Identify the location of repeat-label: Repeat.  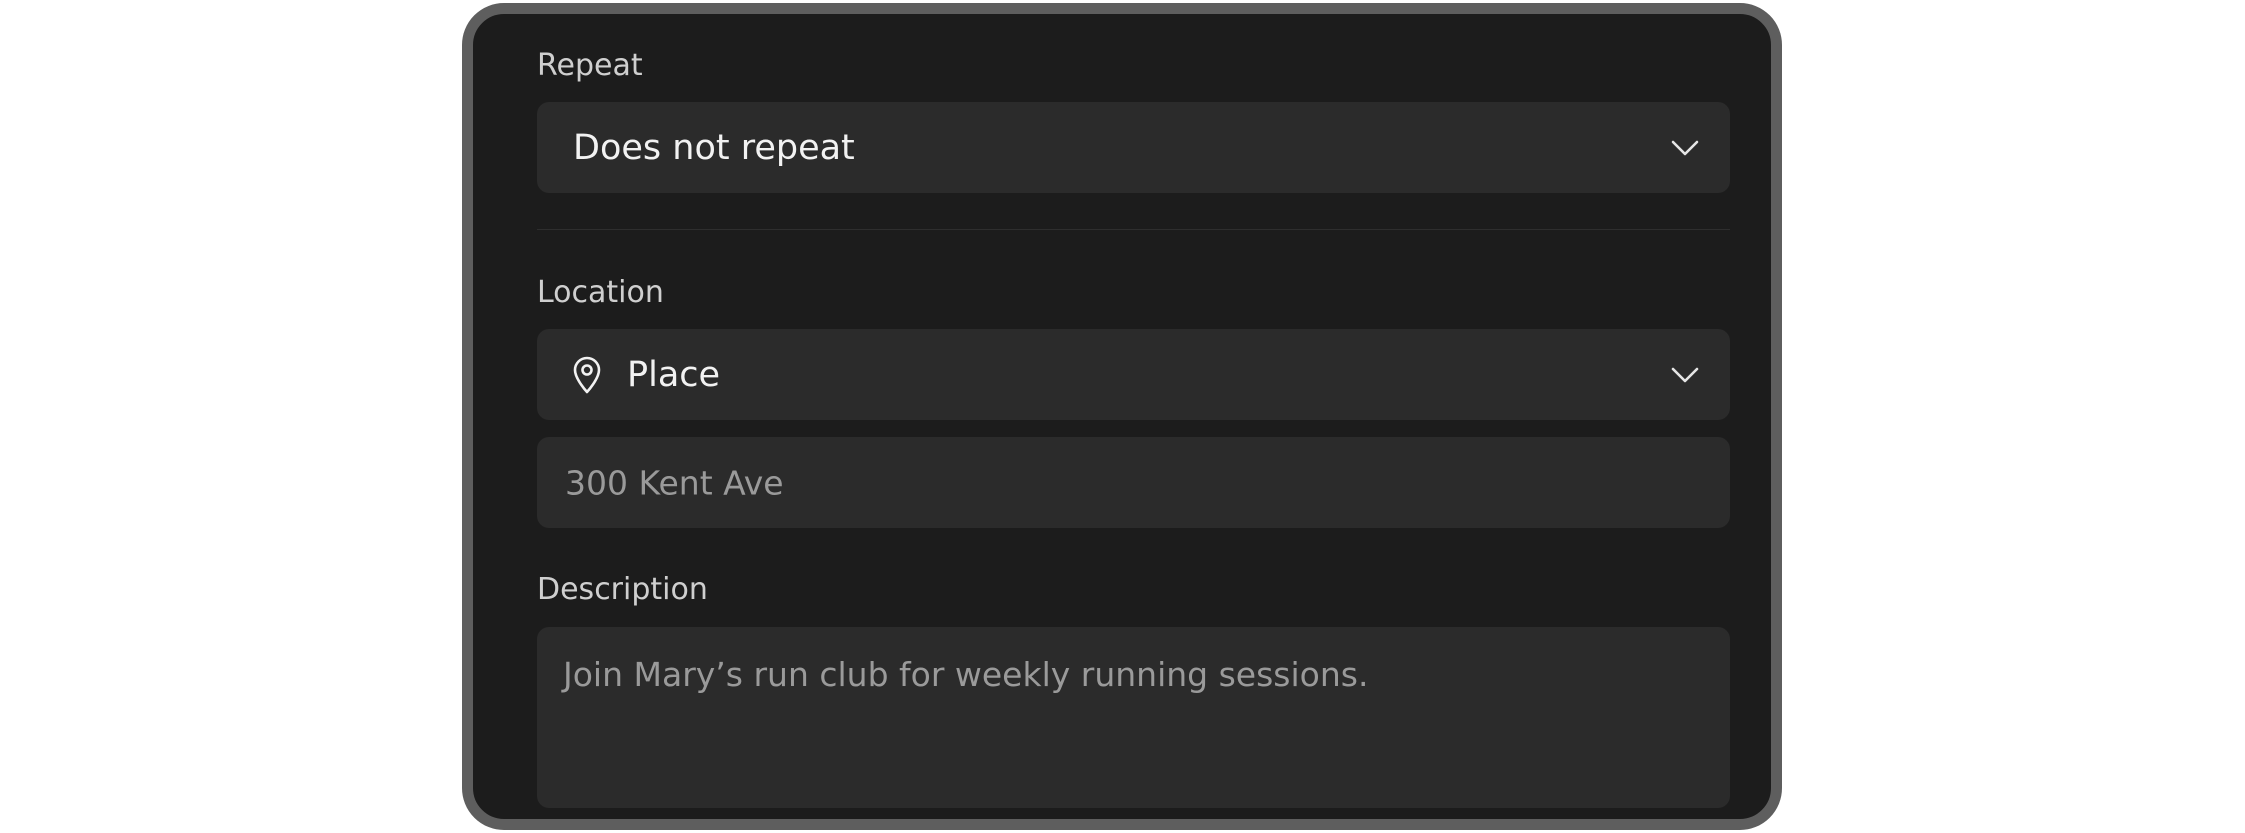
(590, 65).